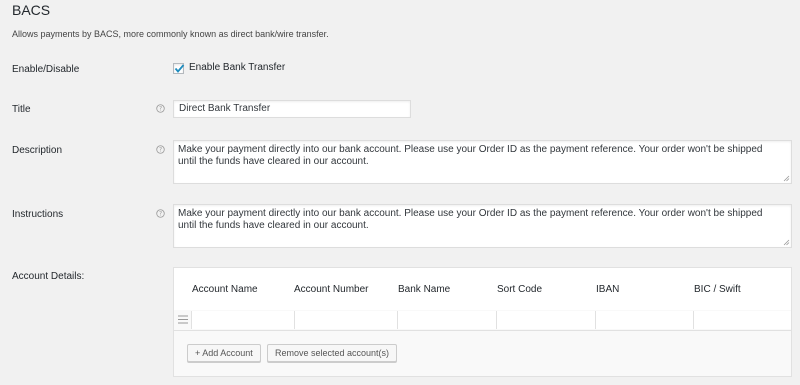 This screenshot has height=385, width=800. What do you see at coordinates (446, 320) in the screenshot?
I see `bank-name-input` at bounding box center [446, 320].